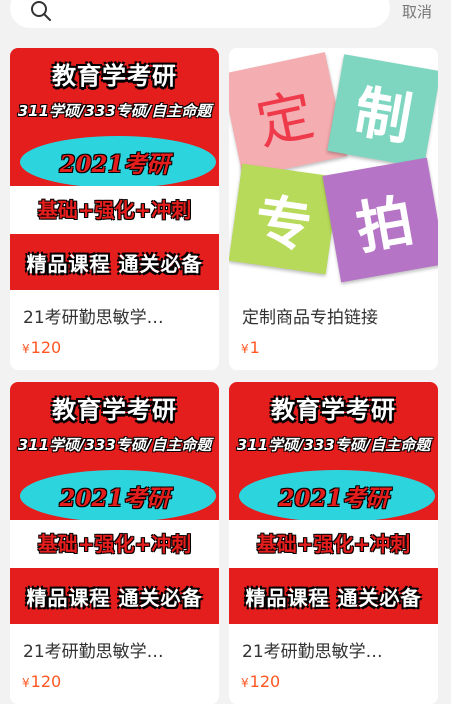  What do you see at coordinates (200, 14) in the screenshot?
I see `search-input` at bounding box center [200, 14].